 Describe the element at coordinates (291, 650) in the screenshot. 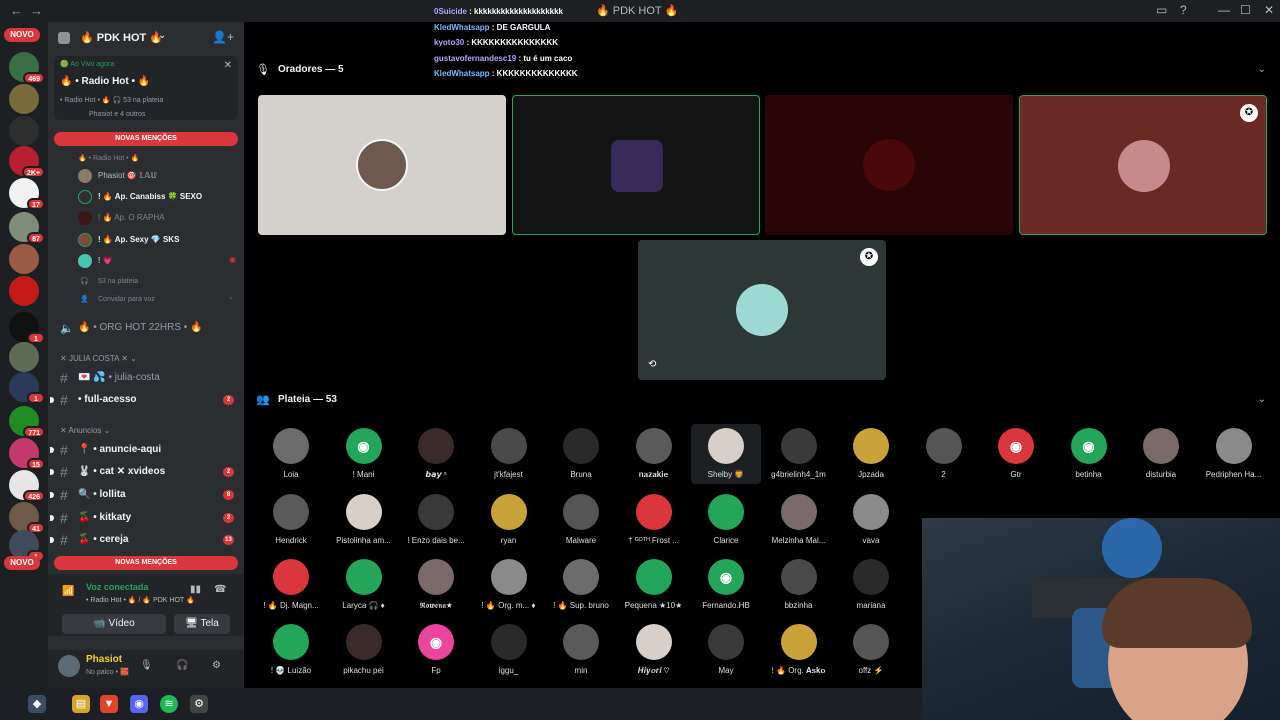

I see `audience-member: ! 💀 Luizão` at that location.